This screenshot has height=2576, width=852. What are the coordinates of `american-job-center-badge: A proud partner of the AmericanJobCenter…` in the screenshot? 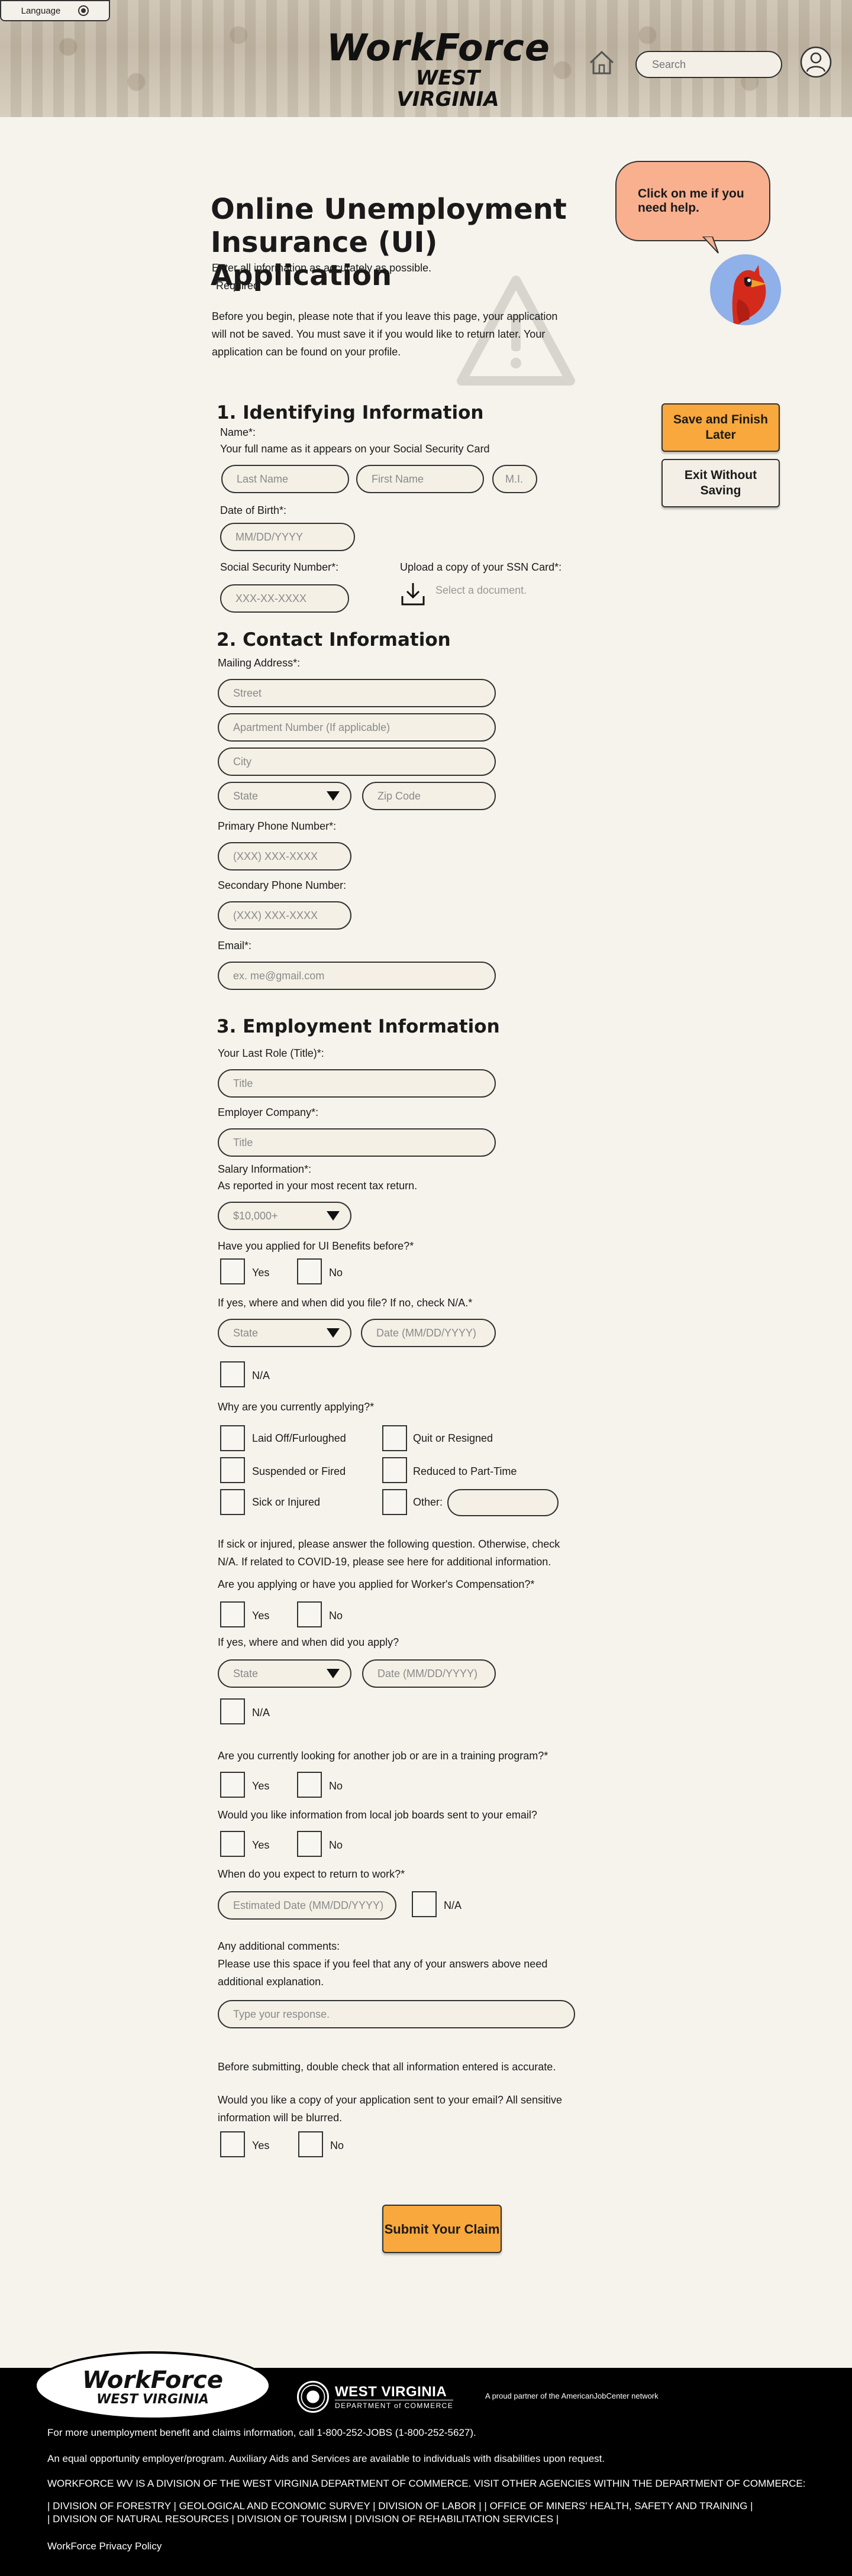 It's located at (572, 2396).